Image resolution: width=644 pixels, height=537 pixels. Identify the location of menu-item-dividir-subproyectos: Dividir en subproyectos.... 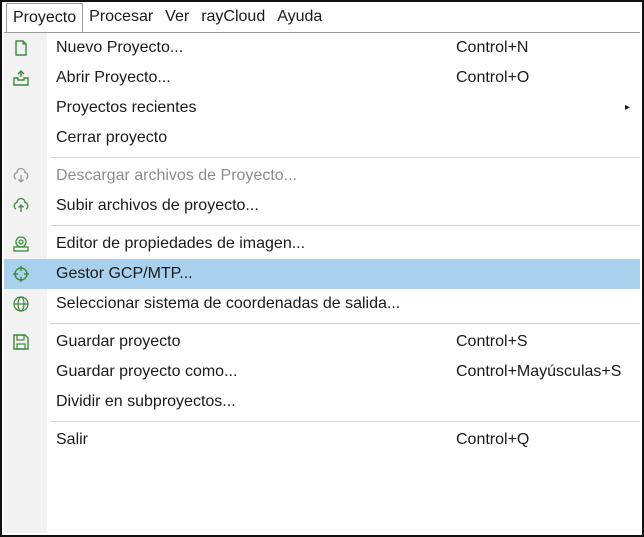
(322, 402).